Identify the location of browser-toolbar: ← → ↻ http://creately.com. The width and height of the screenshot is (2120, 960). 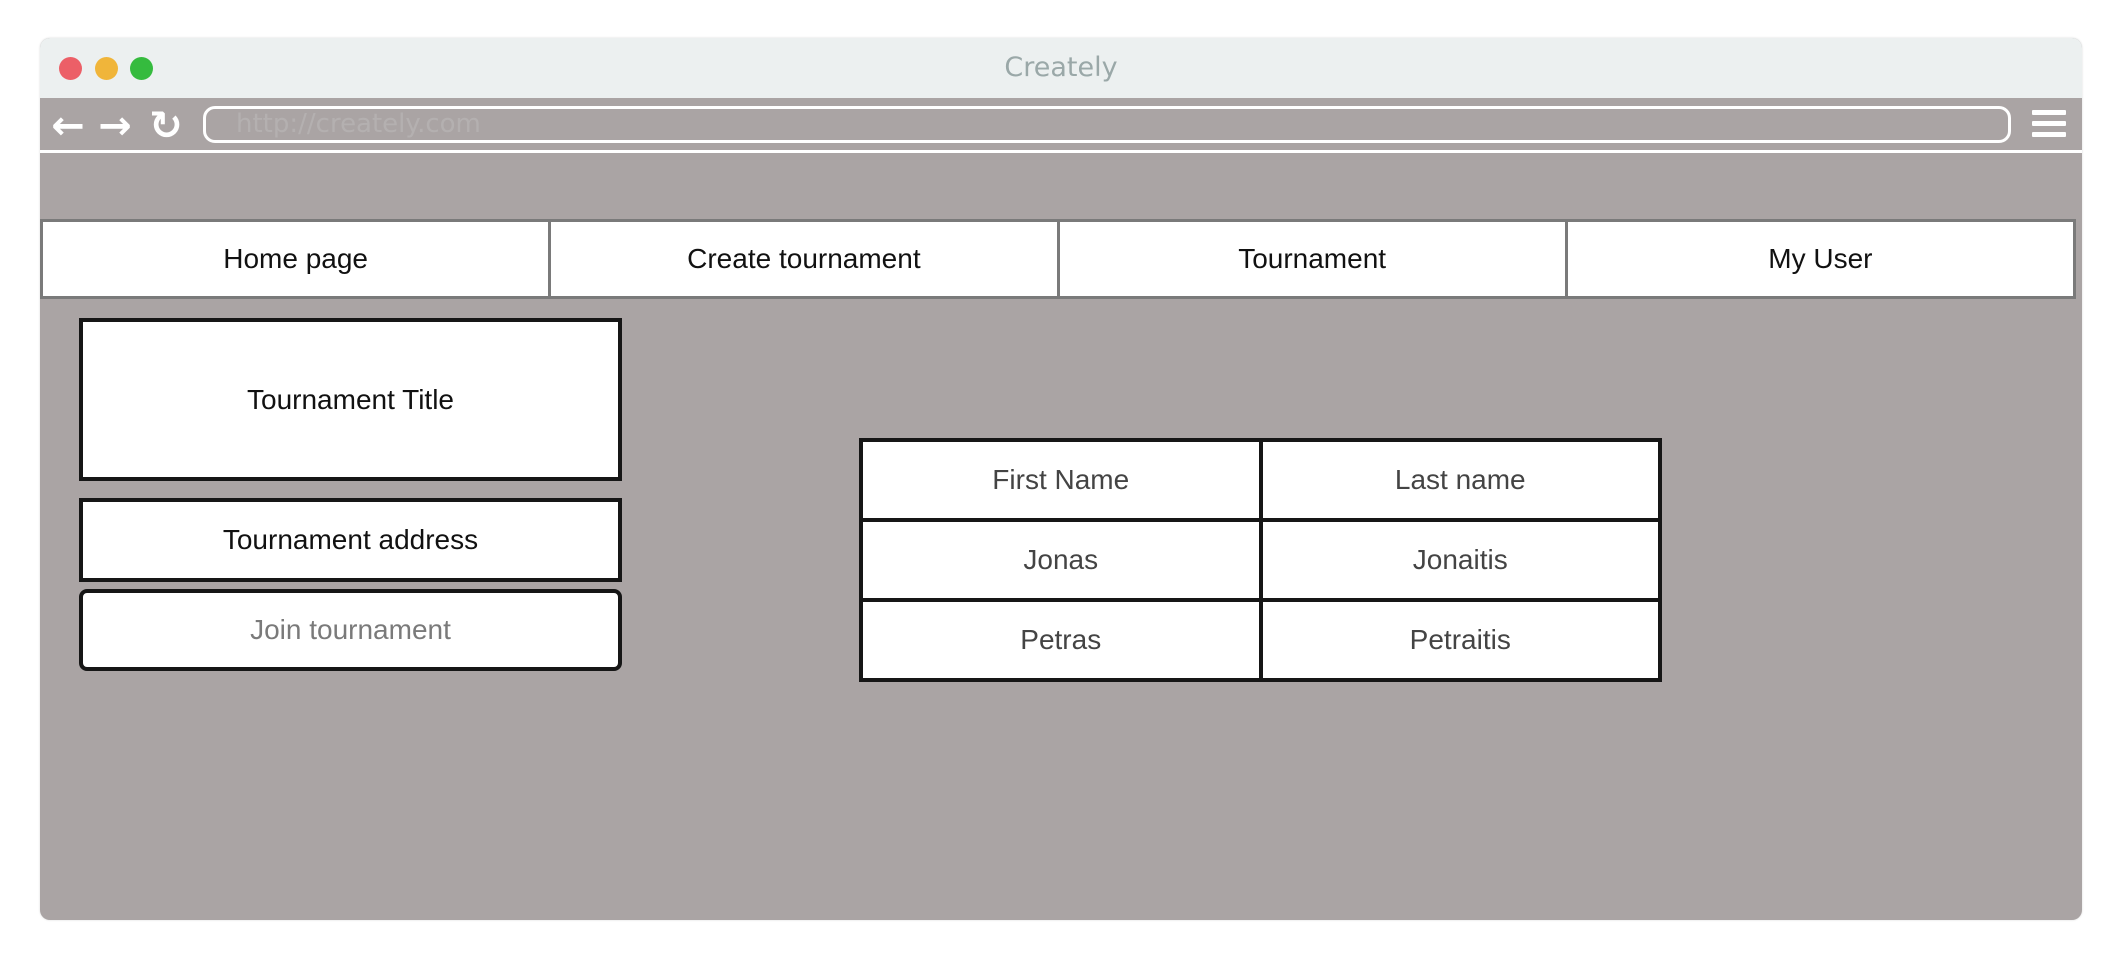
(1061, 125).